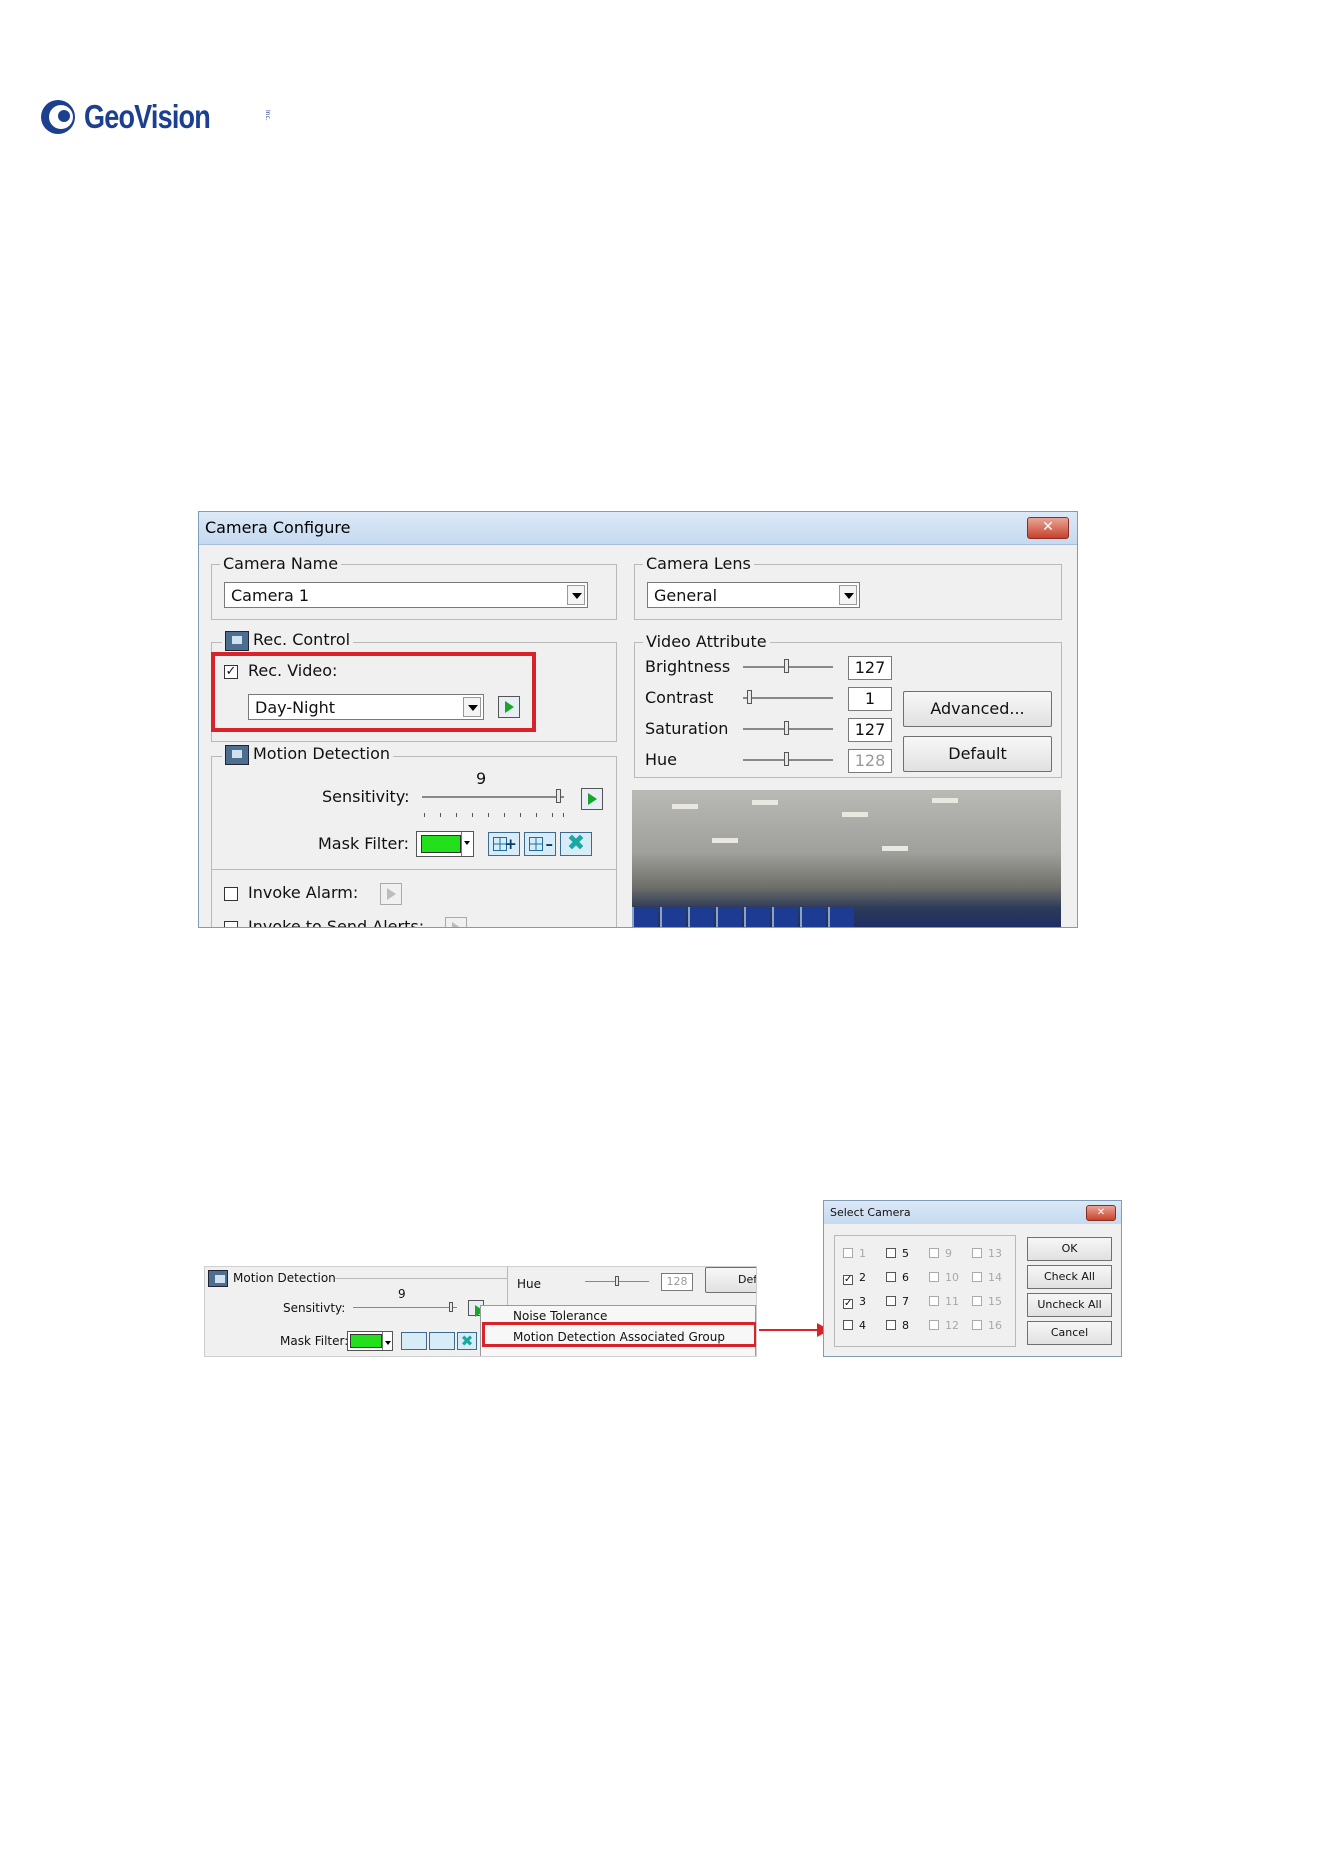 The height and width of the screenshot is (1872, 1323). What do you see at coordinates (442, 1341) in the screenshot?
I see `detail-remove-mask-button` at bounding box center [442, 1341].